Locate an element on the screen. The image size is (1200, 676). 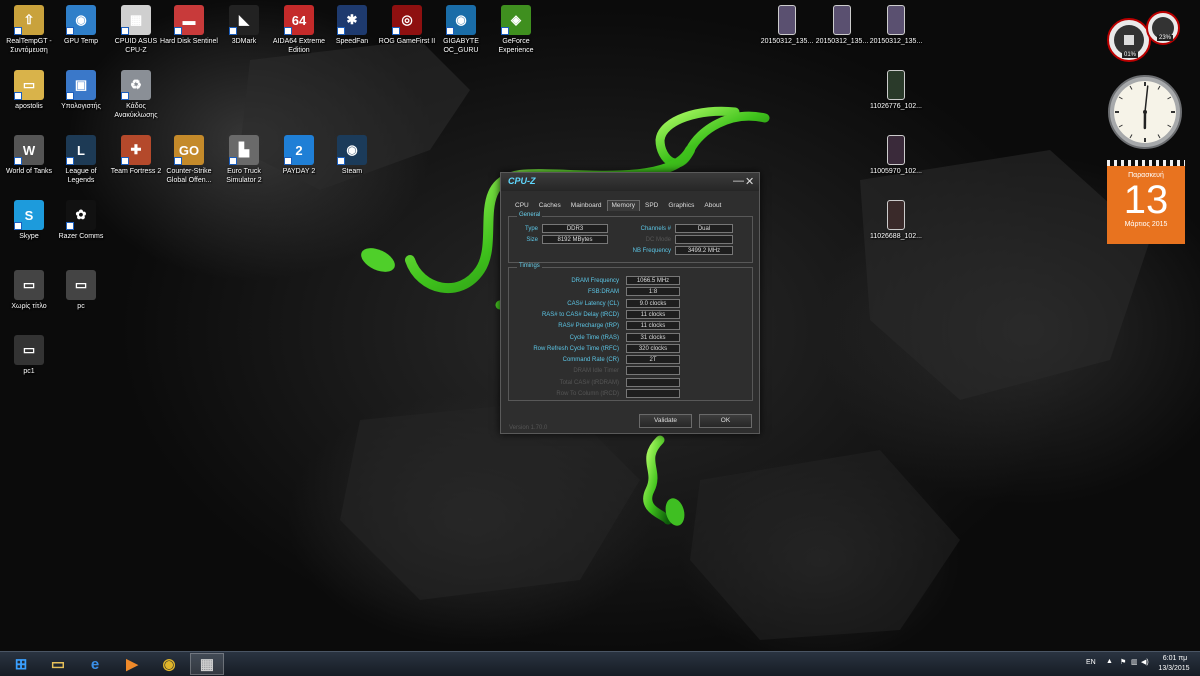
desktop-icon: ✚ Team Fortress 2 is located at coordinates (136, 155).